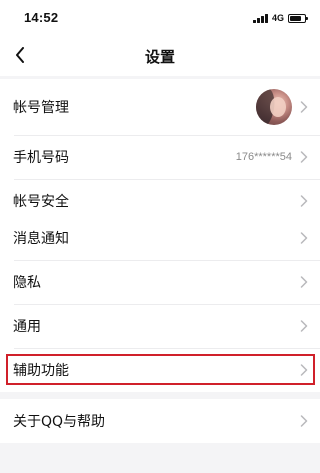  Describe the element at coordinates (59, 422) in the screenshot. I see `settings-item-label: 关于QQ与帮助` at that location.